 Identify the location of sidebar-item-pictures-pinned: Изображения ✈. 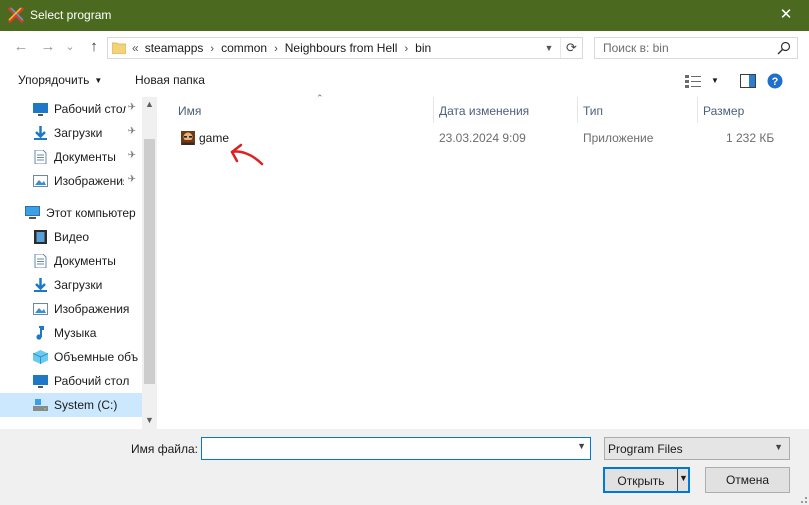
(71, 181).